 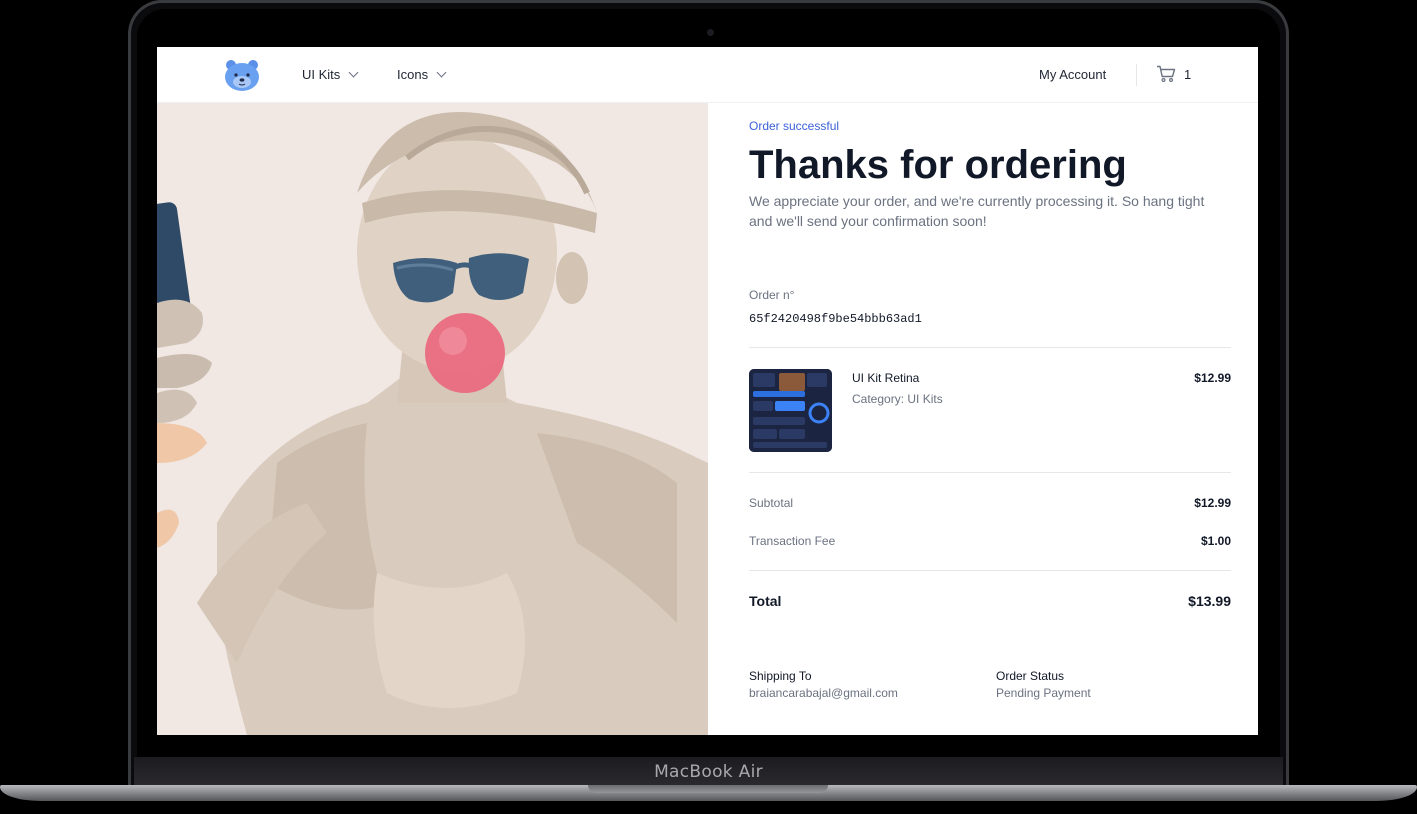 What do you see at coordinates (765, 601) in the screenshot?
I see `total-label: Total` at bounding box center [765, 601].